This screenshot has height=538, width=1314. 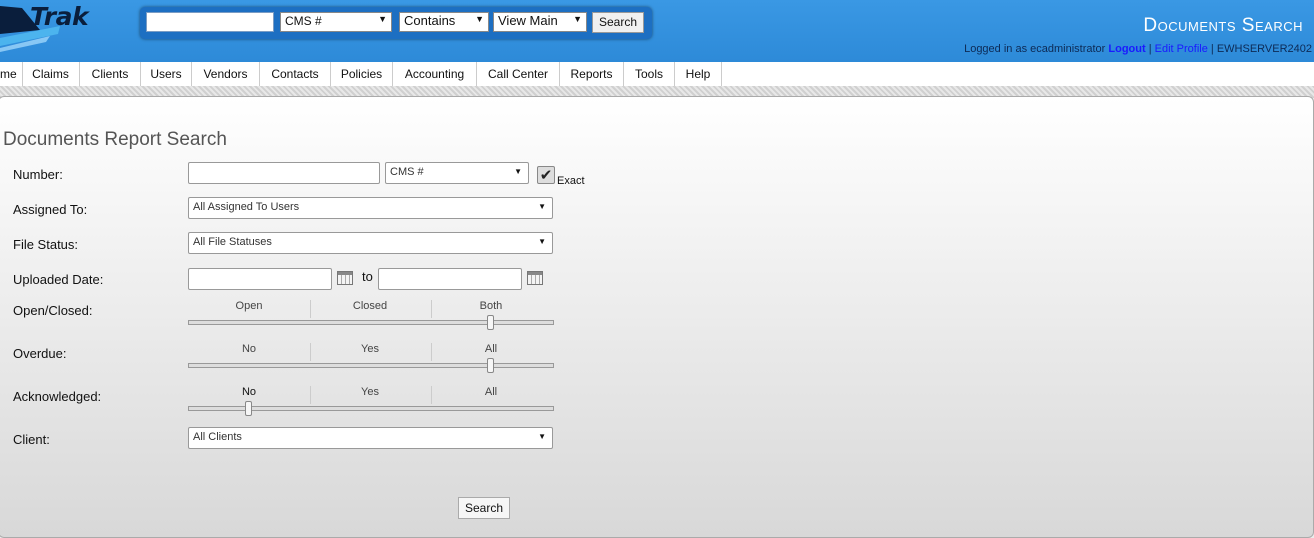 I want to click on server-name: EWHSERVER2402, so click(x=1264, y=49).